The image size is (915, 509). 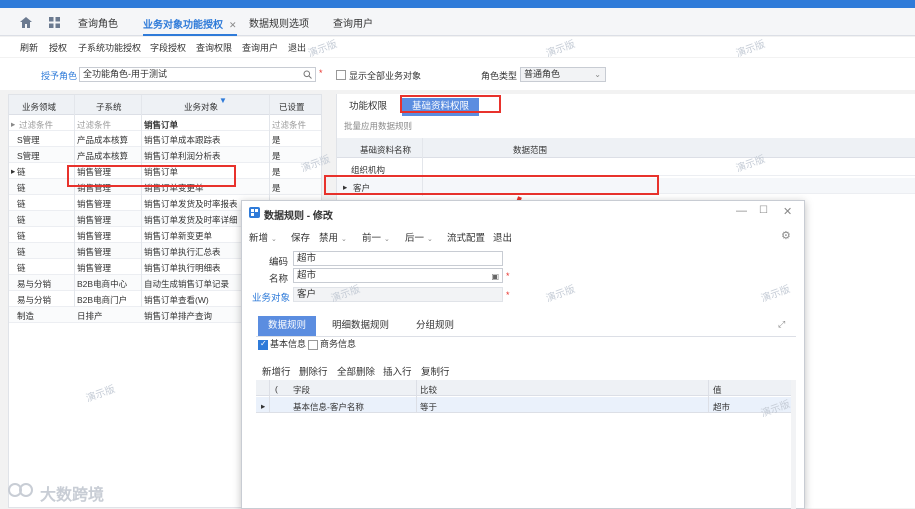 I want to click on tab-data-rule: 数据规则, so click(x=287, y=326).